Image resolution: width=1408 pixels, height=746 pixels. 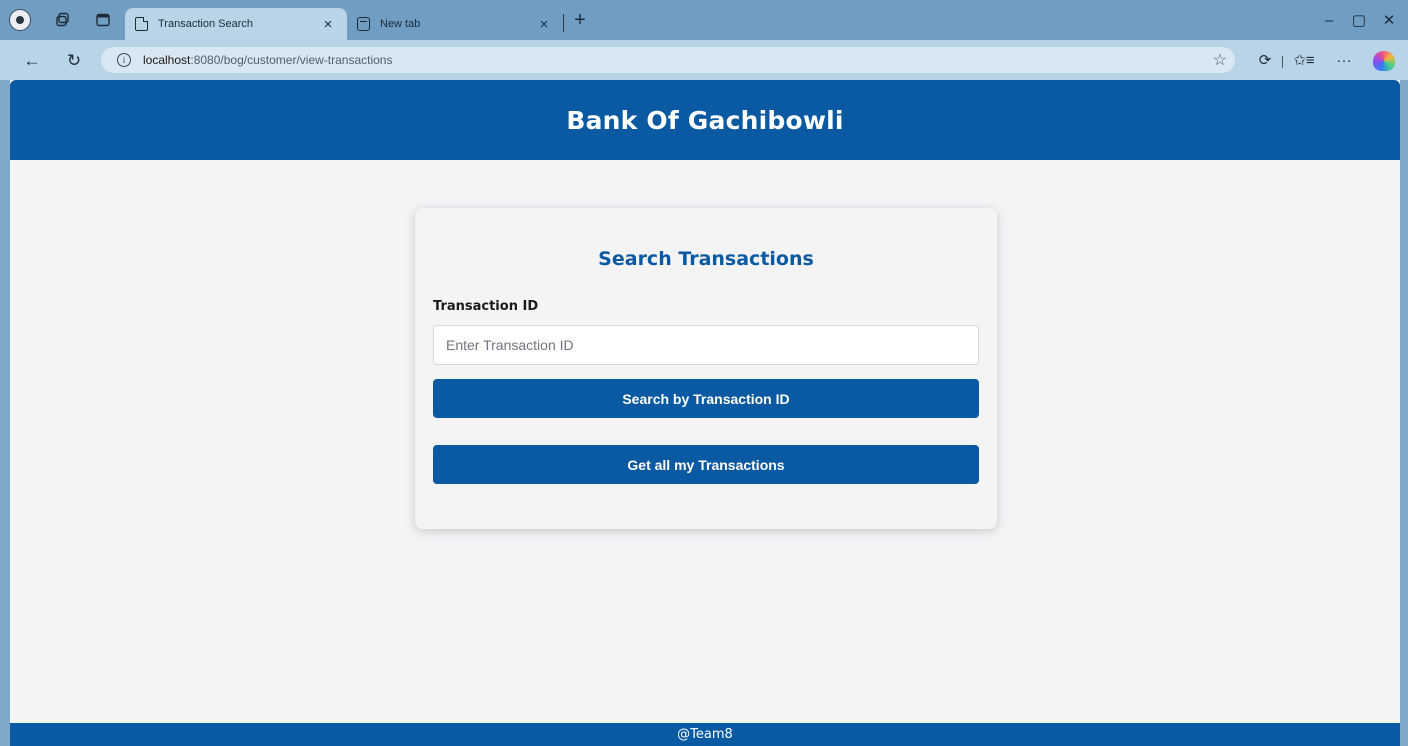 I want to click on get-all-transactions-button: Get all my Transactions, so click(x=706, y=464).